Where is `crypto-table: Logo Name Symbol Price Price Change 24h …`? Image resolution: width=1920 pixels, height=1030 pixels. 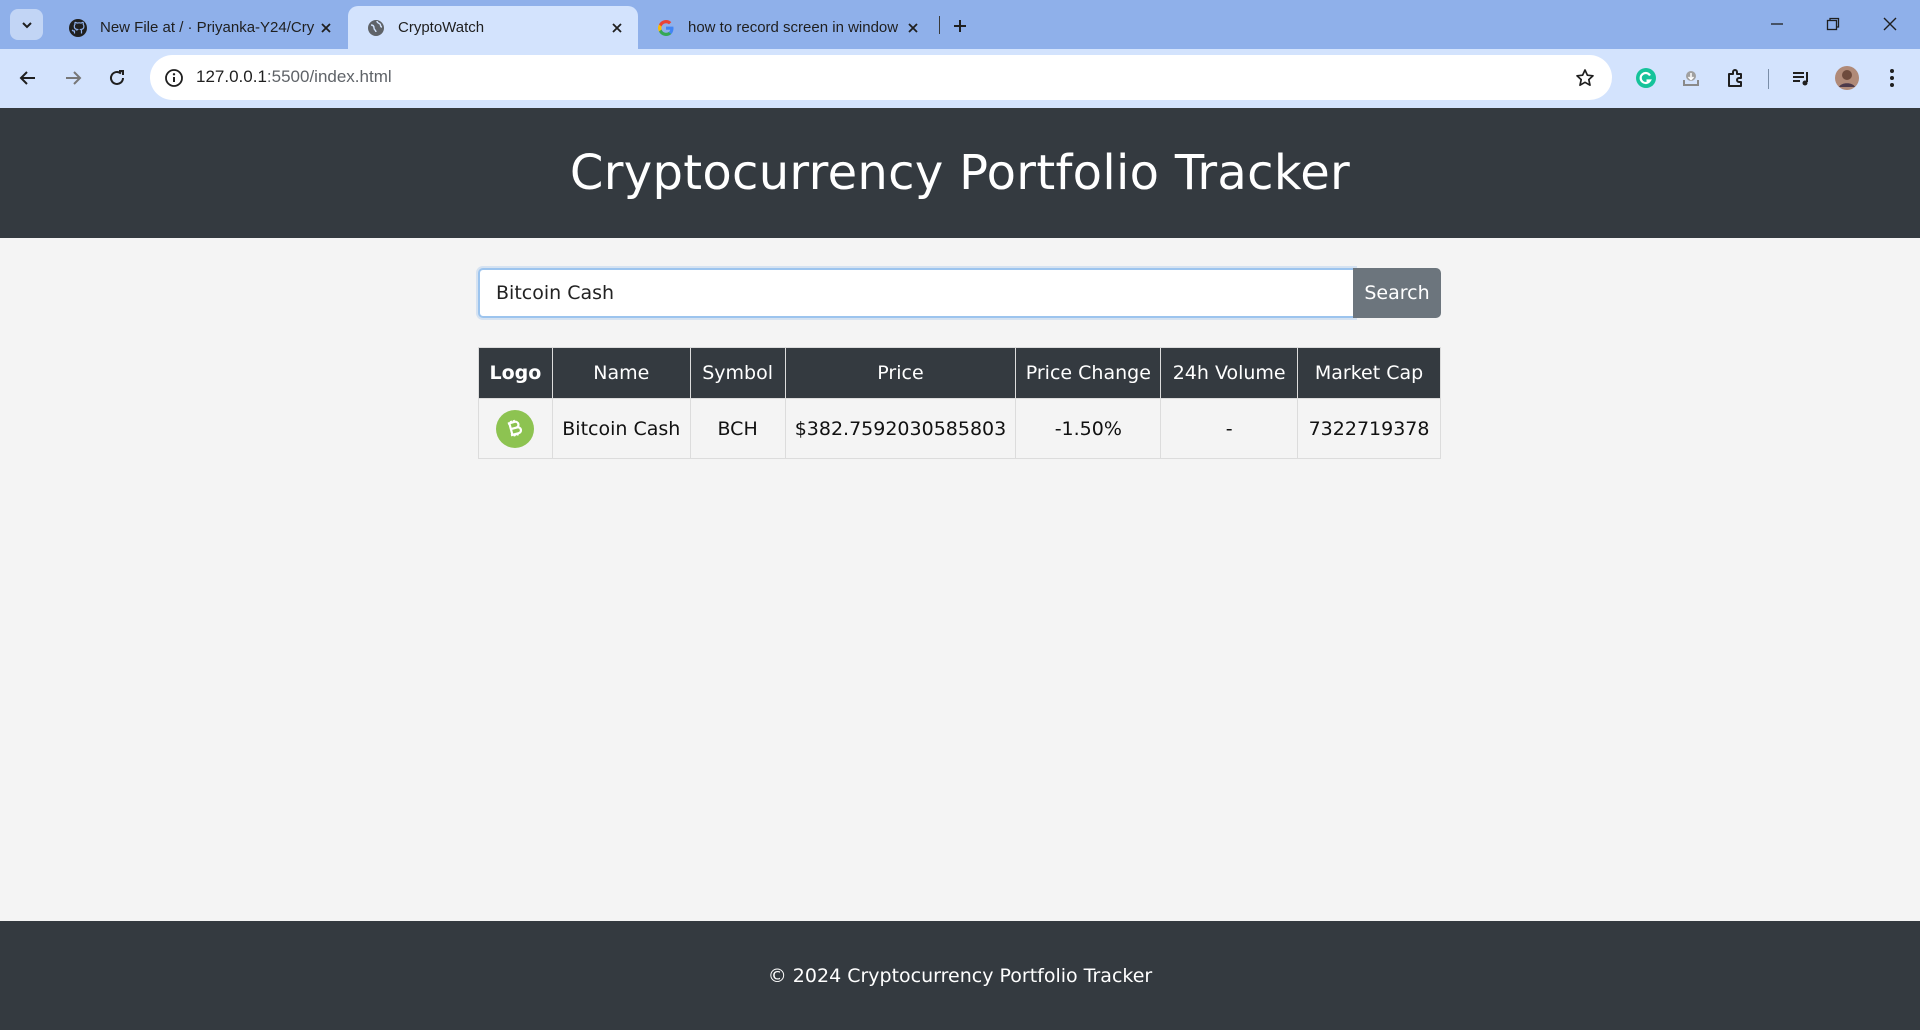 crypto-table: Logo Name Symbol Price Price Change 24h … is located at coordinates (959, 403).